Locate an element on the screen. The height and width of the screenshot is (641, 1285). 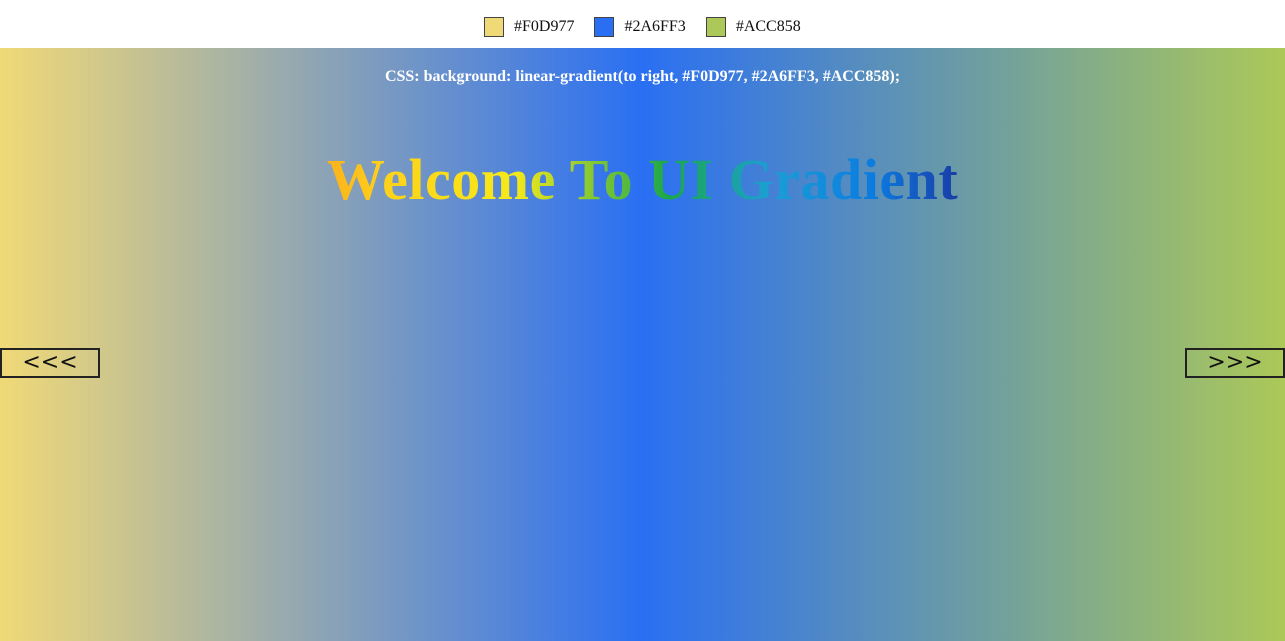
swatch-list: #F0D977 #2A6FF3 #ACC858 is located at coordinates (652, 27).